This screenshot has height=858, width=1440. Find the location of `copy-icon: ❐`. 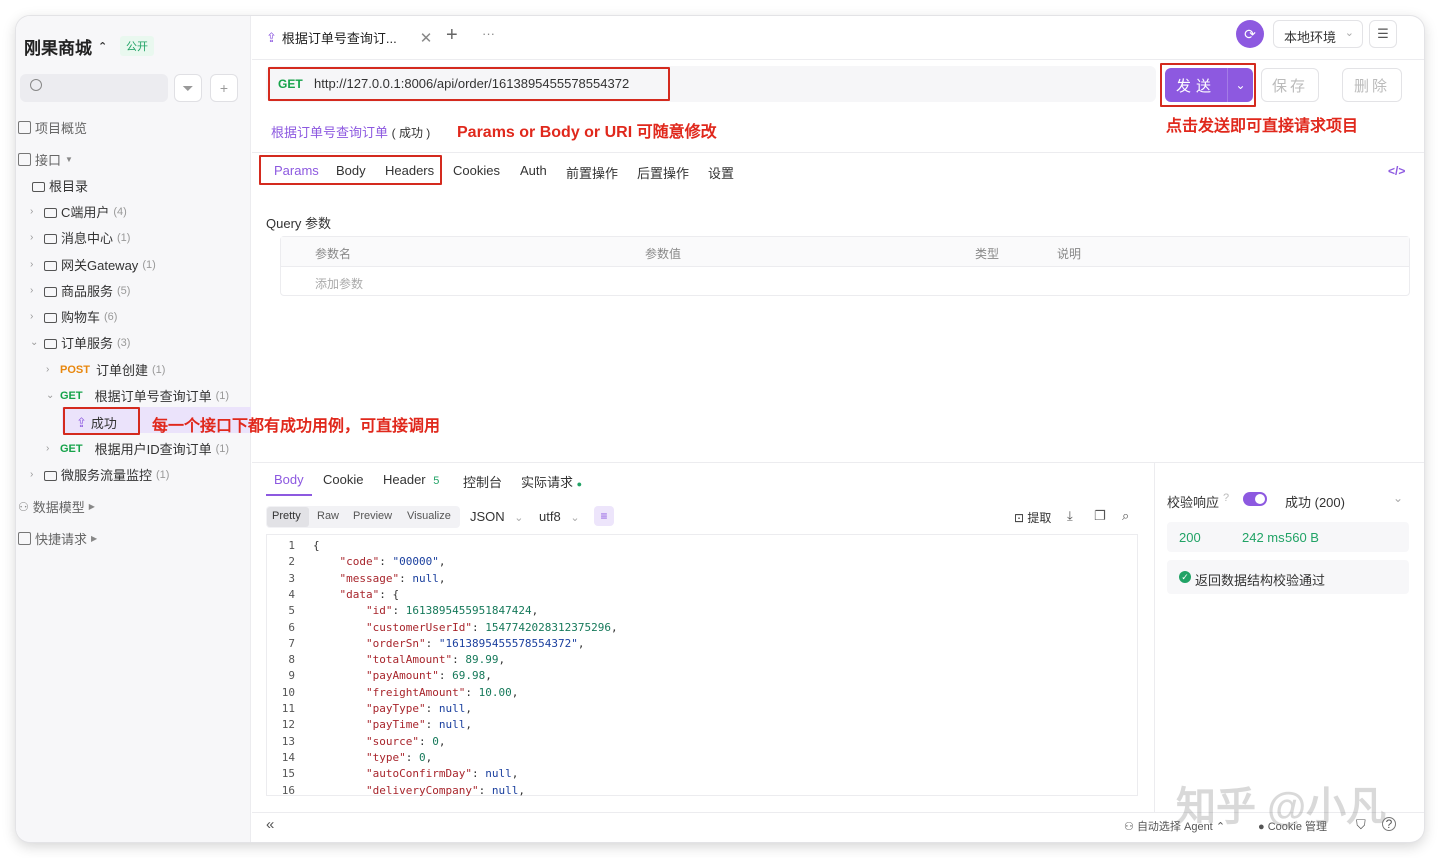

copy-icon: ❐ is located at coordinates (1100, 516).